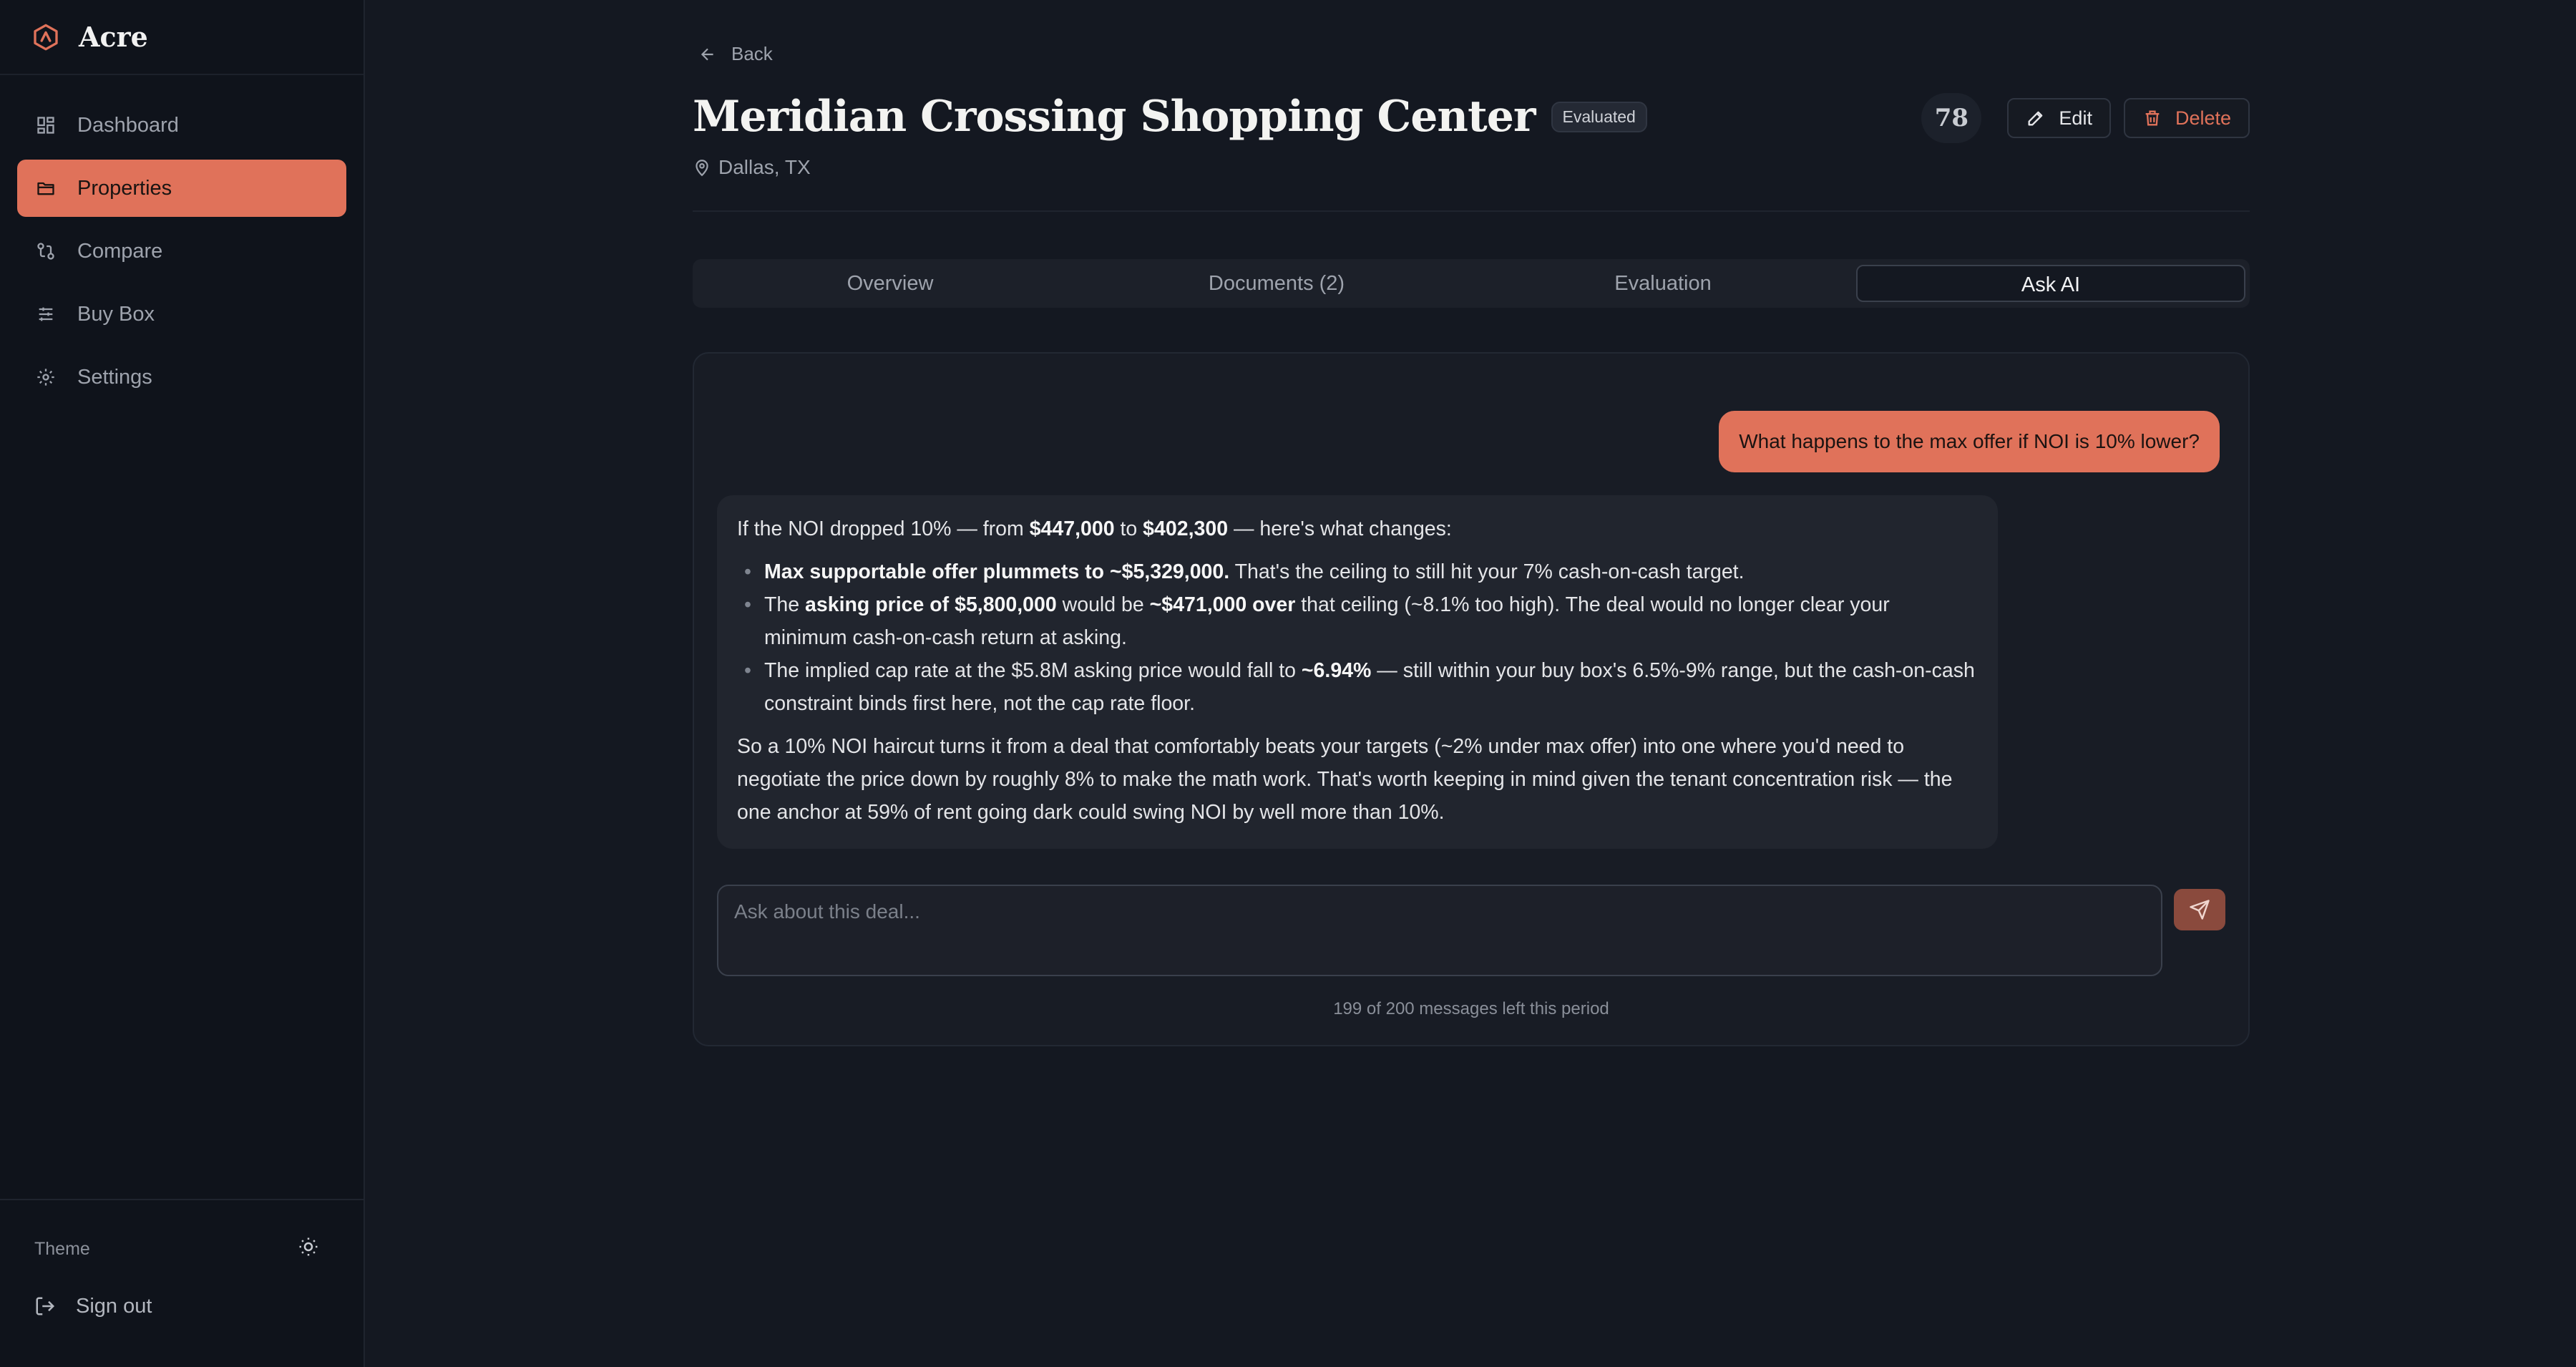 The image size is (2576, 1367). Describe the element at coordinates (1663, 283) in the screenshot. I see `tab-evaluation: Evaluation` at that location.